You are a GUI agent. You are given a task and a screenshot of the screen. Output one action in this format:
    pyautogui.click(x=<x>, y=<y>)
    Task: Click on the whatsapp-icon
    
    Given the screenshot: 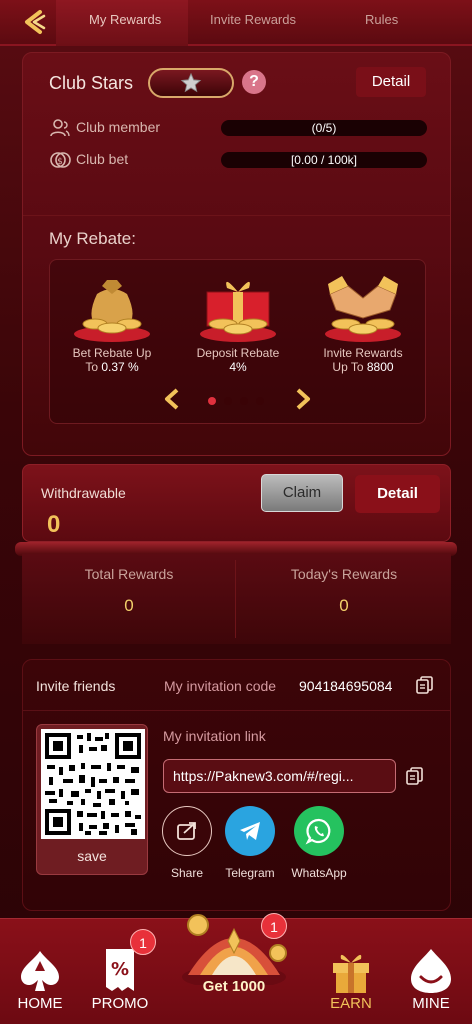 What is the action you would take?
    pyautogui.click(x=319, y=831)
    